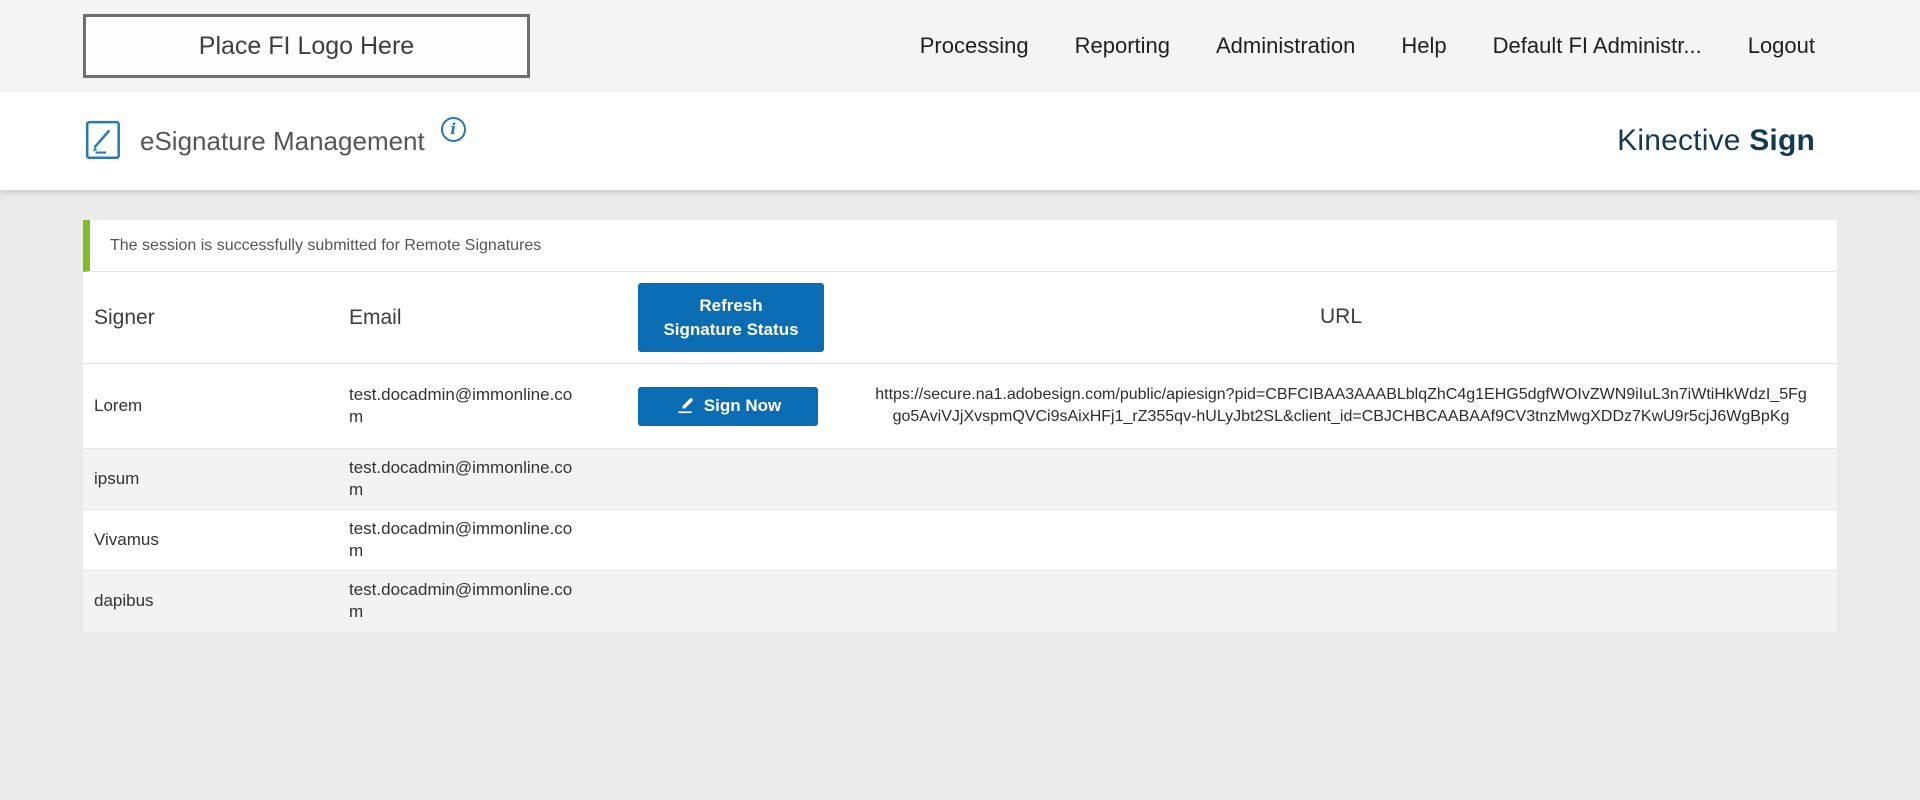 This screenshot has width=1920, height=800. I want to click on fi-logo-placeholder: Place FI Logo Here, so click(306, 46).